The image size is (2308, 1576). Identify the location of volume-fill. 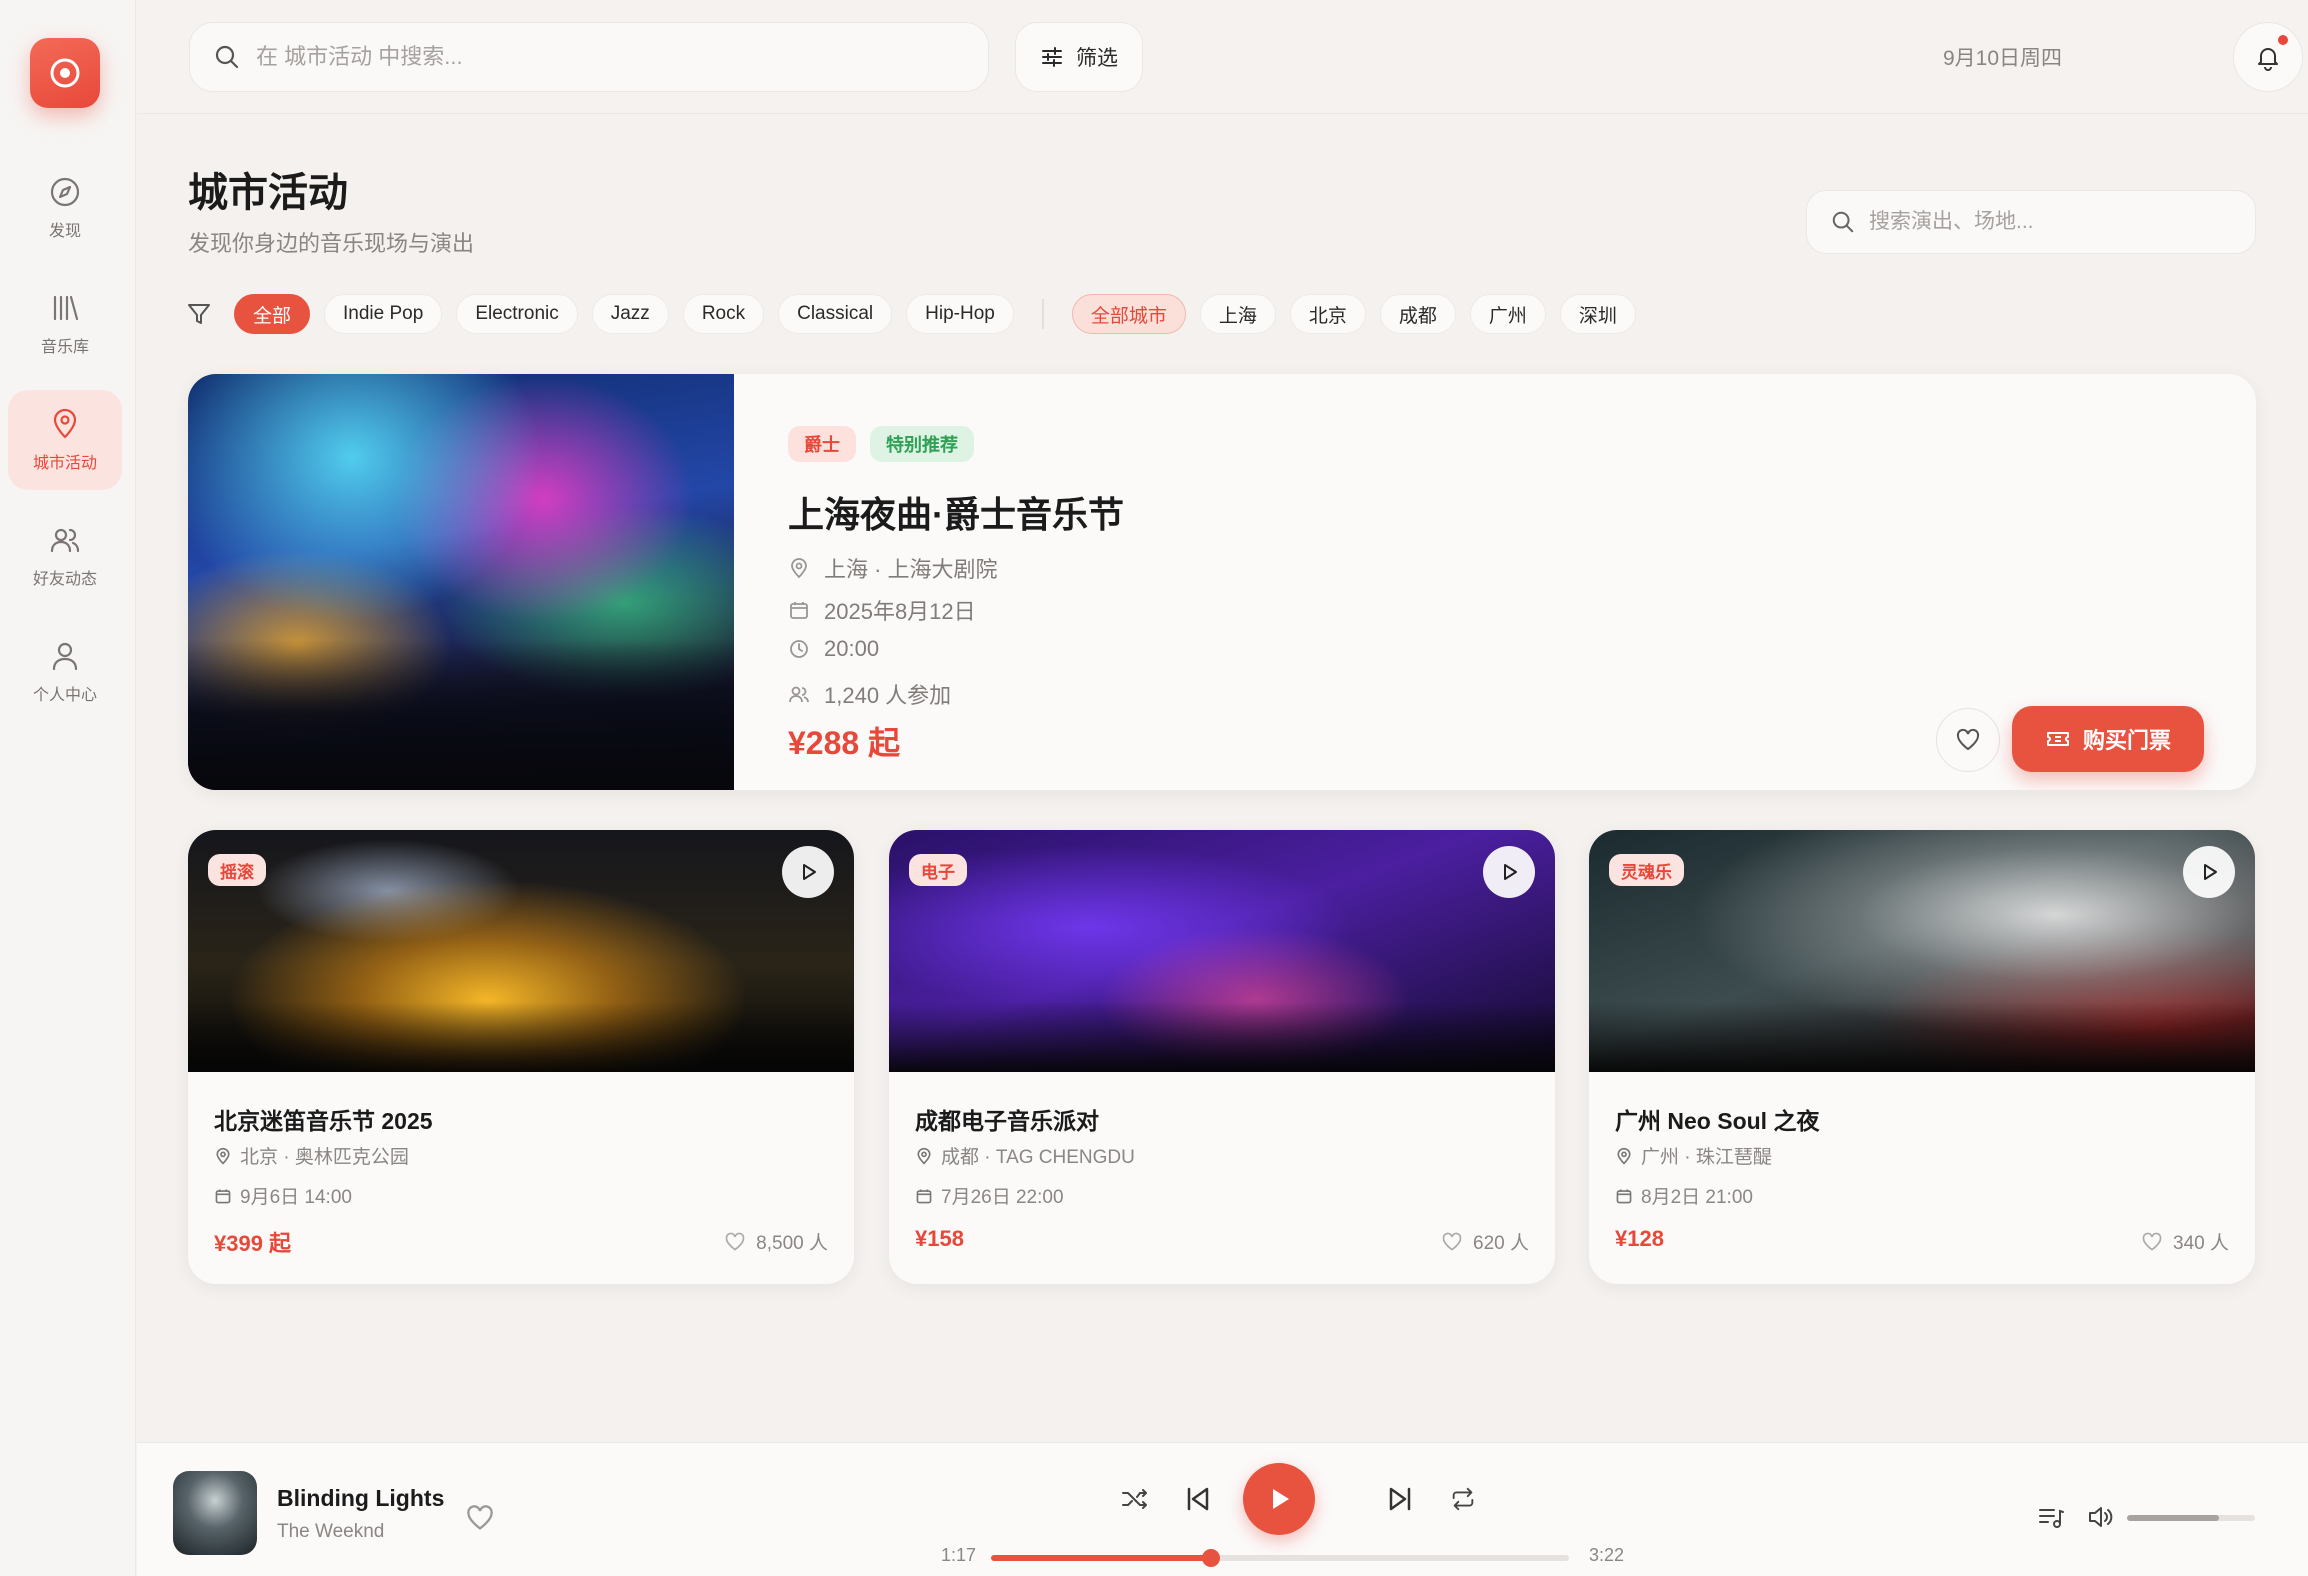
(2173, 1518).